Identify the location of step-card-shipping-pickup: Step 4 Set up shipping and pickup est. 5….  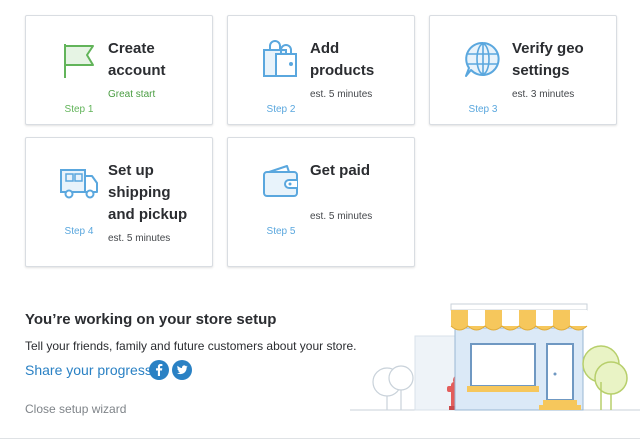
(119, 202).